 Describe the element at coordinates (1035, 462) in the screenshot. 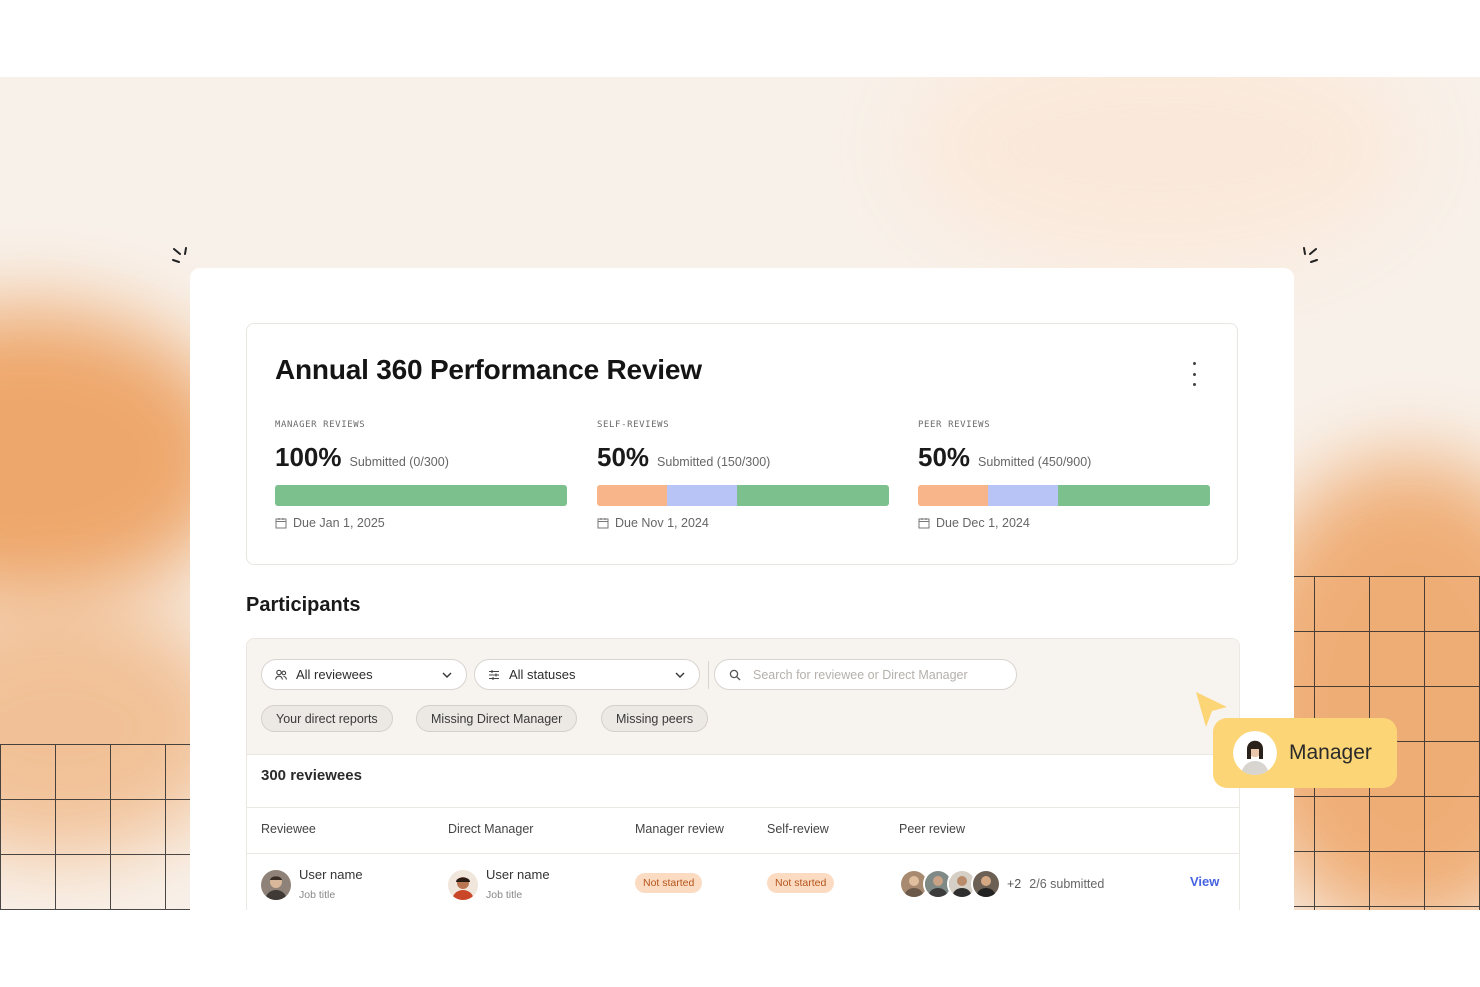

I see `metric-submitted: Submitted (450/900)` at that location.